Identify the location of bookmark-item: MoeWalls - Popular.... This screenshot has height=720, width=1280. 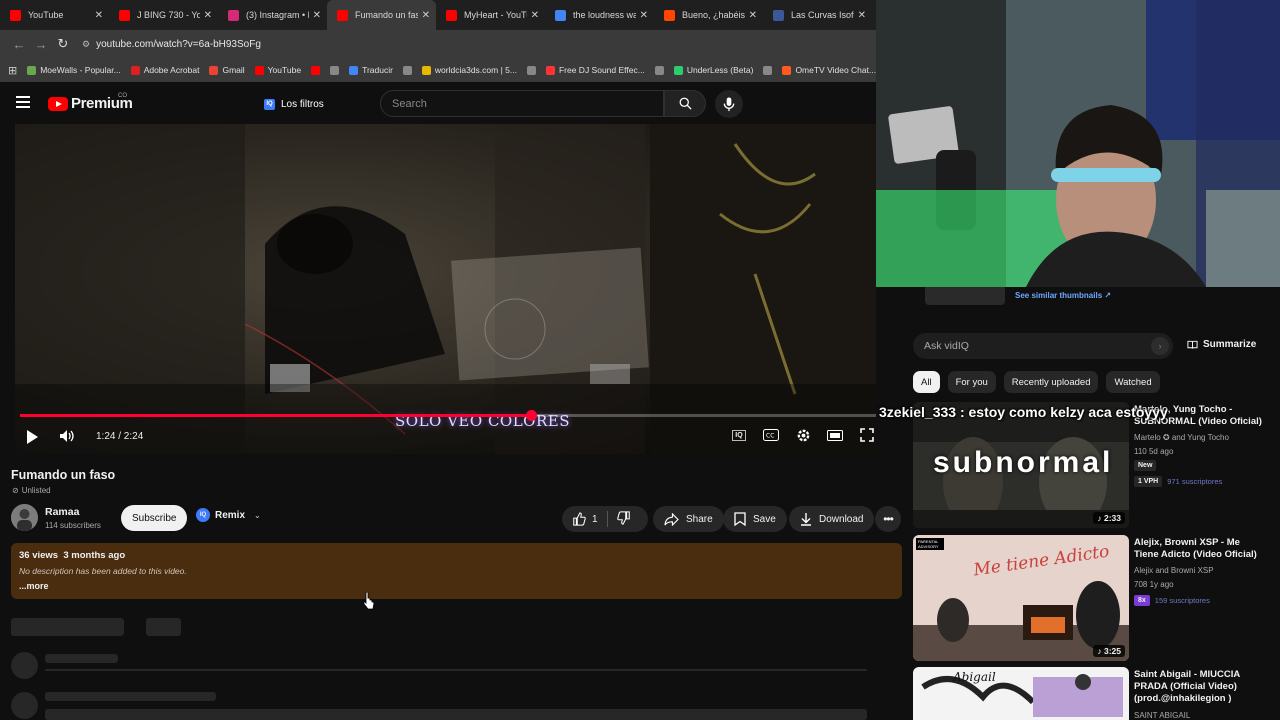
(74, 70).